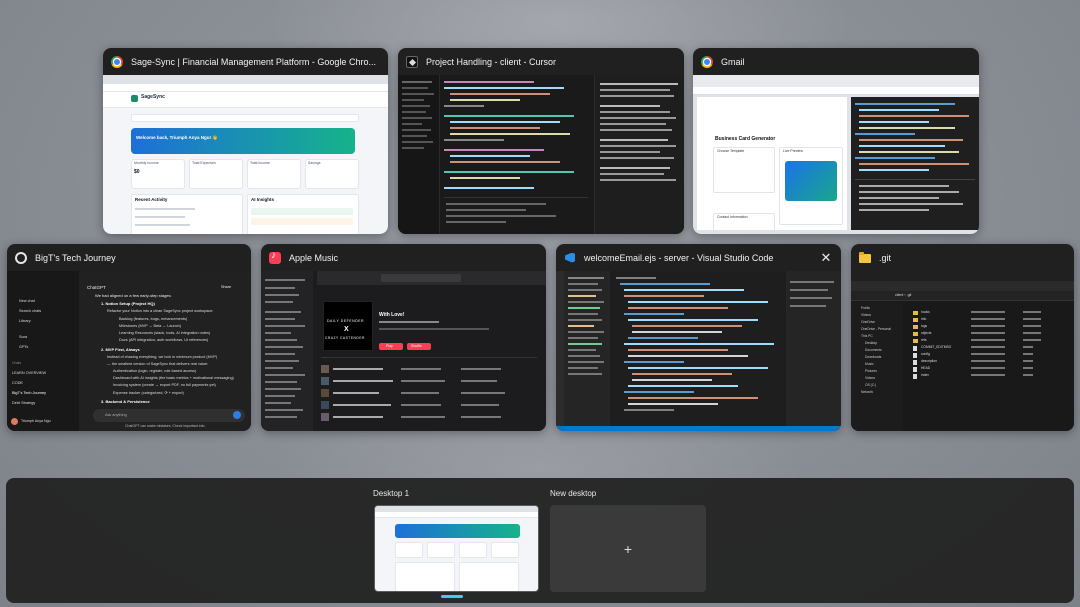  I want to click on card-label: Total Income, so click(260, 163).